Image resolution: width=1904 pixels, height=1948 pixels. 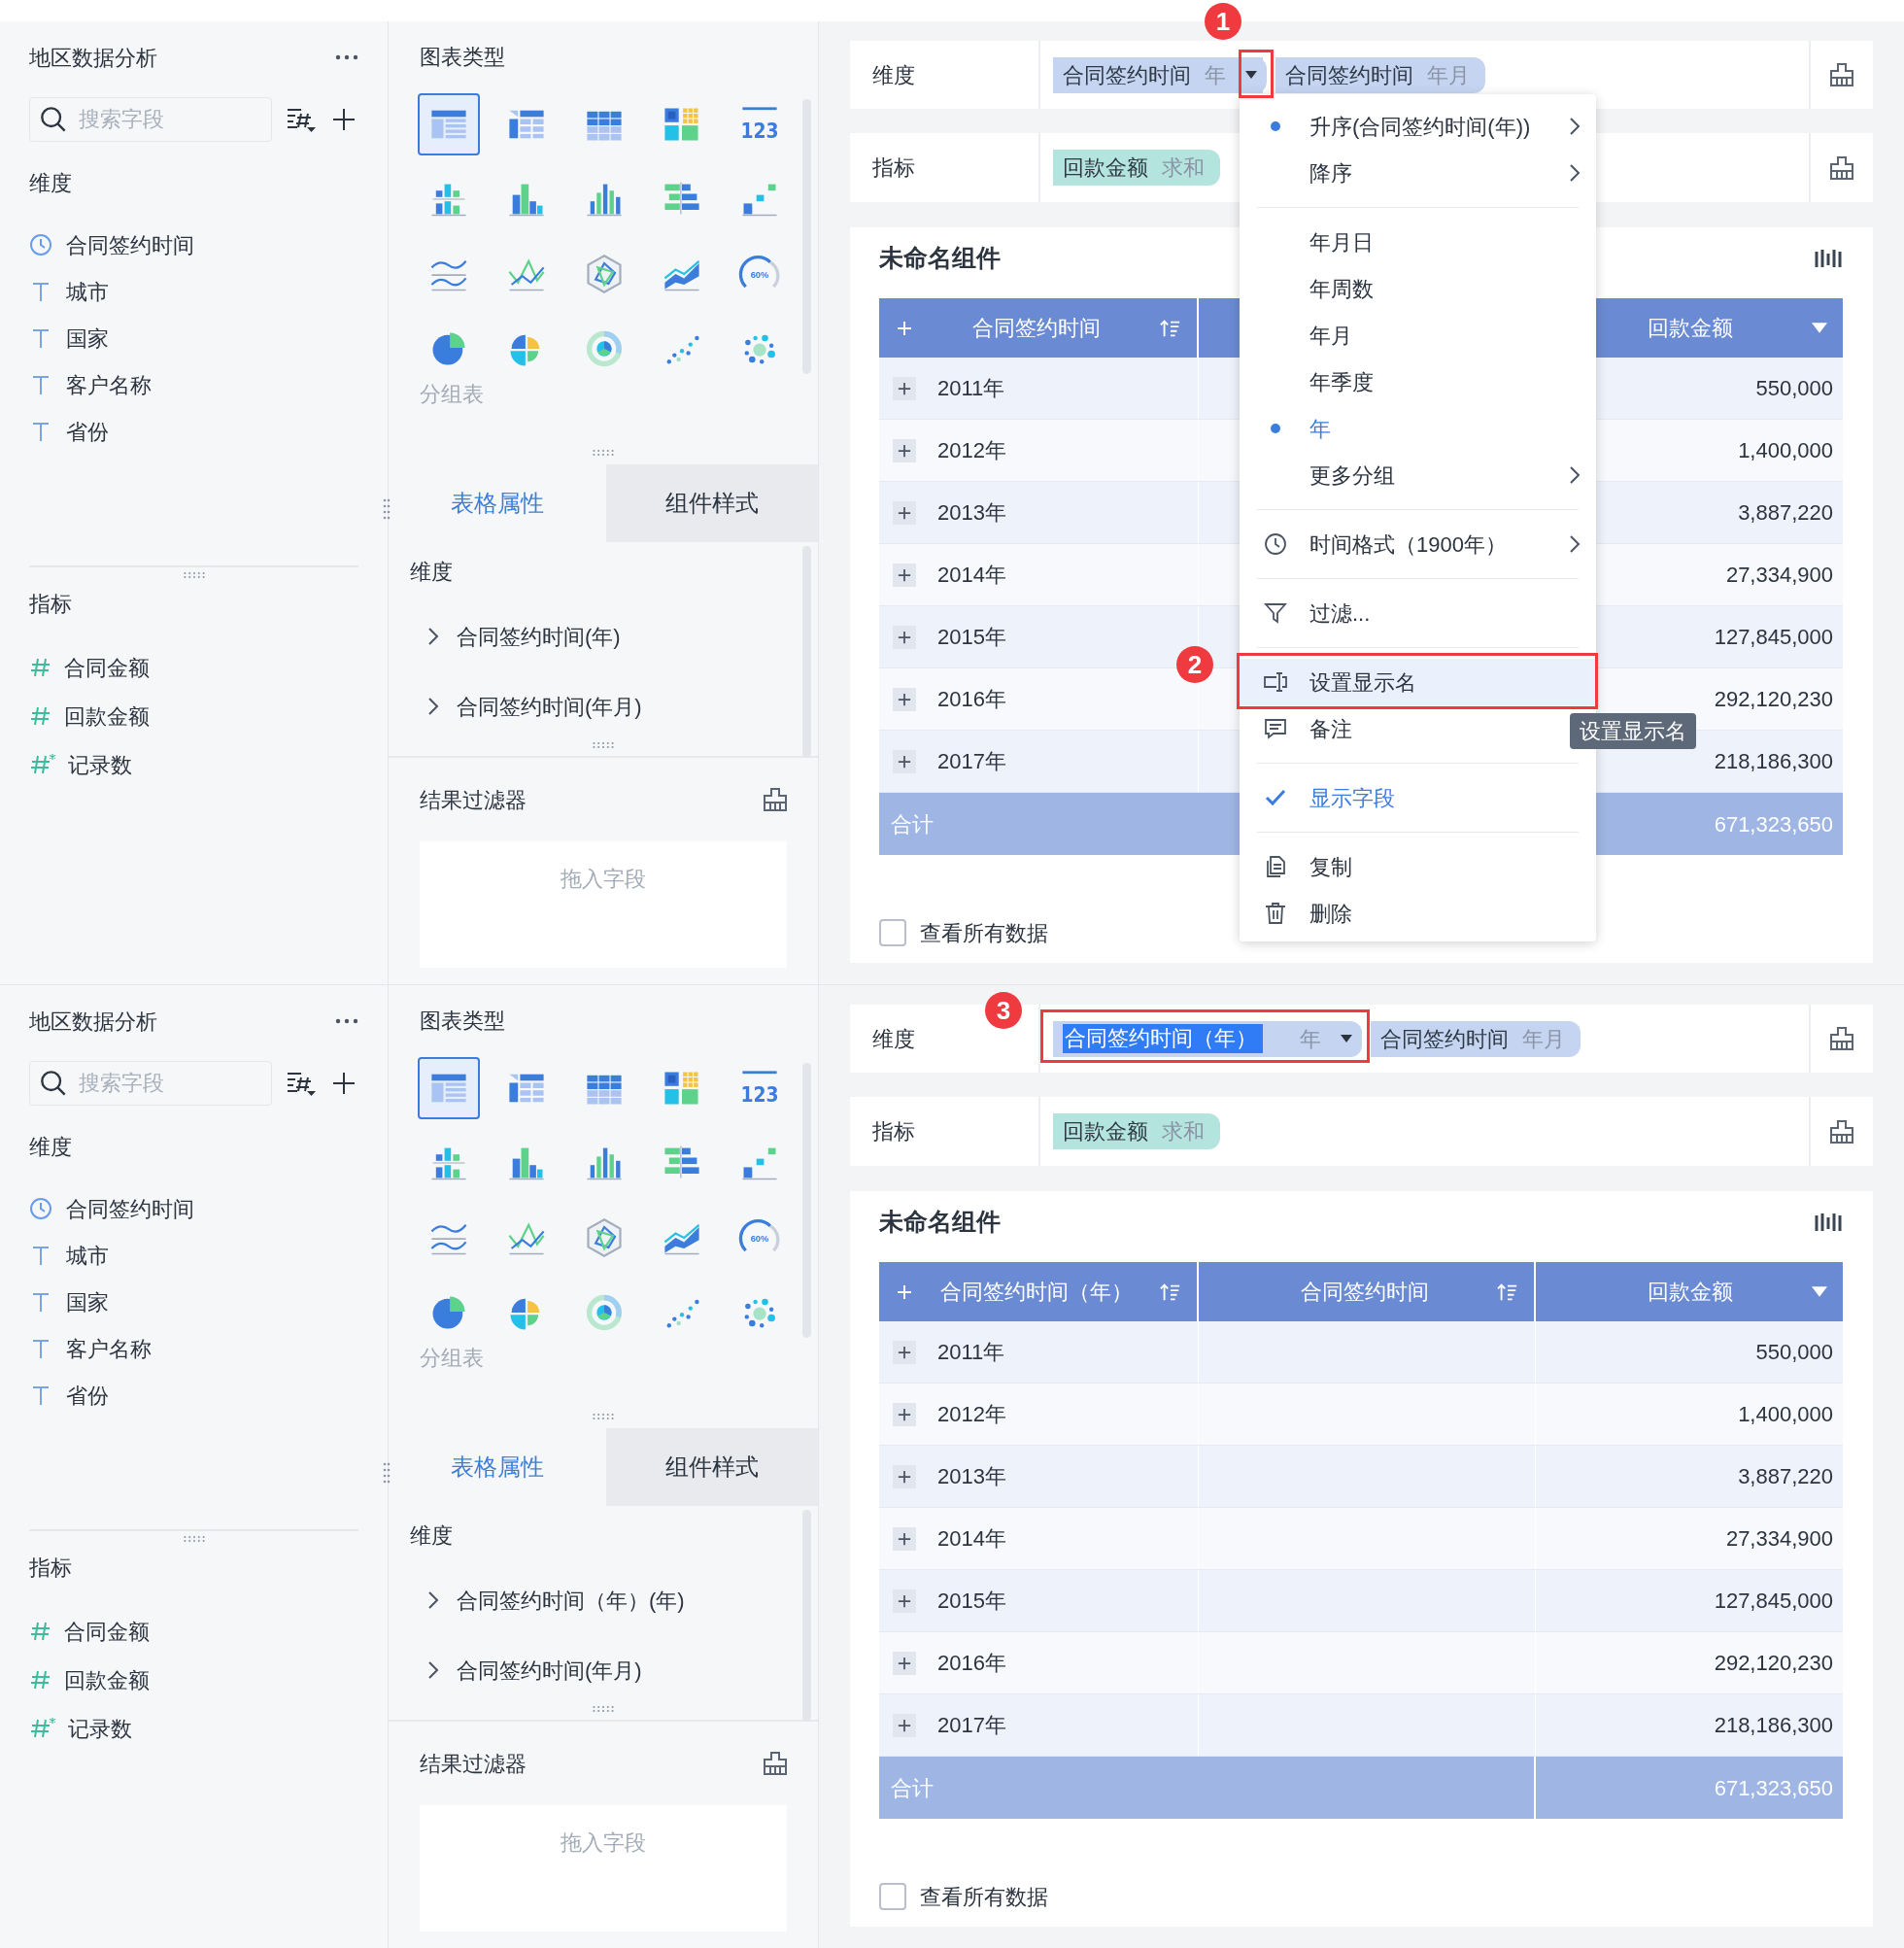 What do you see at coordinates (1689, 1414) in the screenshot?
I see `table-cell: 1,400,000` at bounding box center [1689, 1414].